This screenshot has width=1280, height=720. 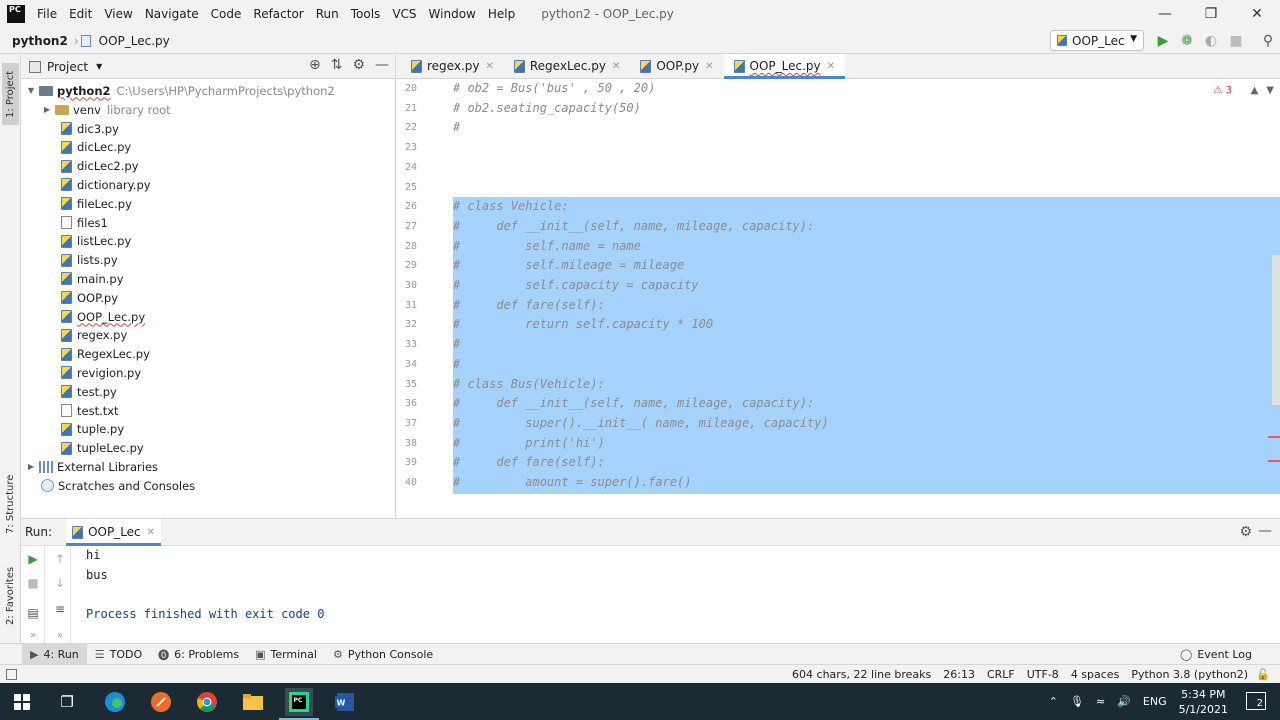 I want to click on menu-file: File, so click(x=47, y=14).